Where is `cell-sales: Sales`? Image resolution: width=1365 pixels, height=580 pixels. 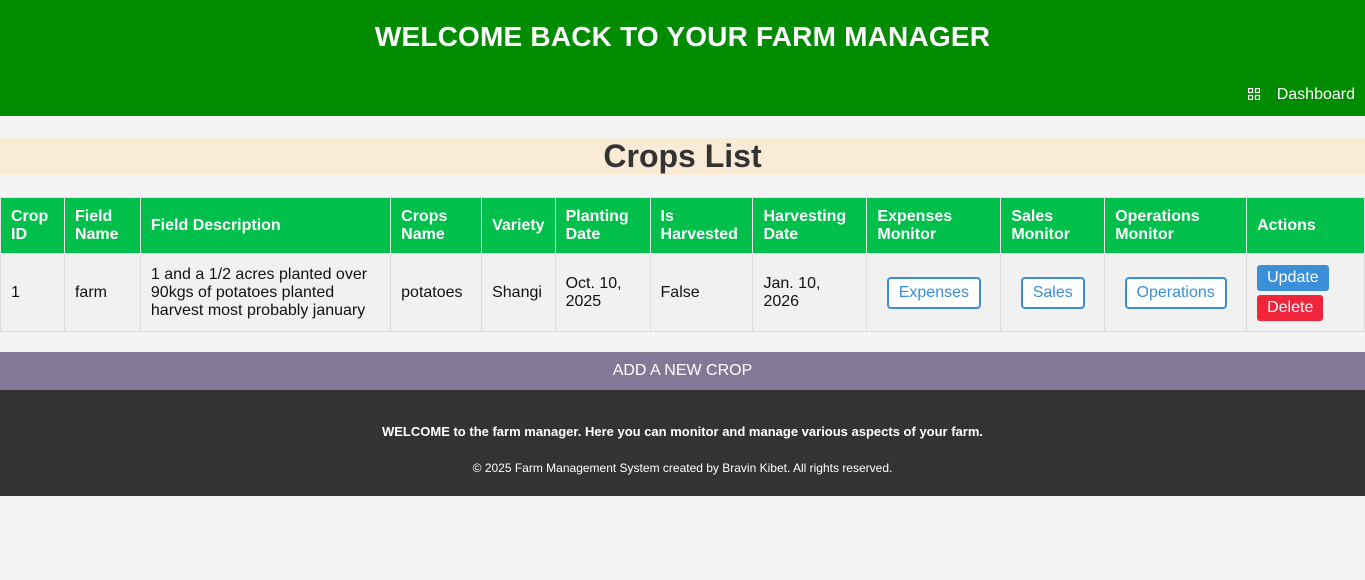
cell-sales: Sales is located at coordinates (1053, 292).